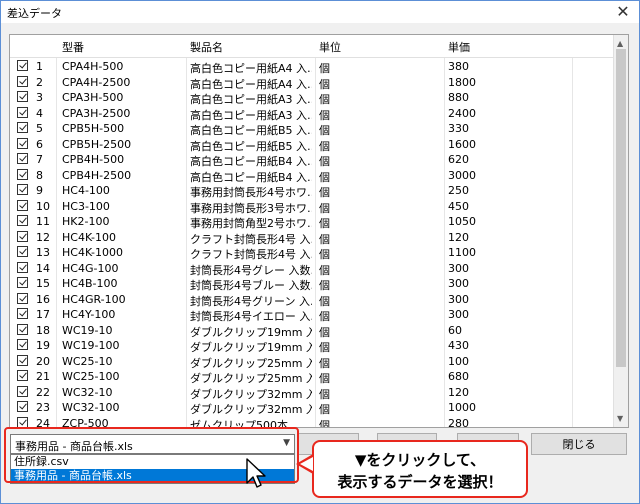  Describe the element at coordinates (86, 206) in the screenshot. I see `row-code: HC3-100` at that location.